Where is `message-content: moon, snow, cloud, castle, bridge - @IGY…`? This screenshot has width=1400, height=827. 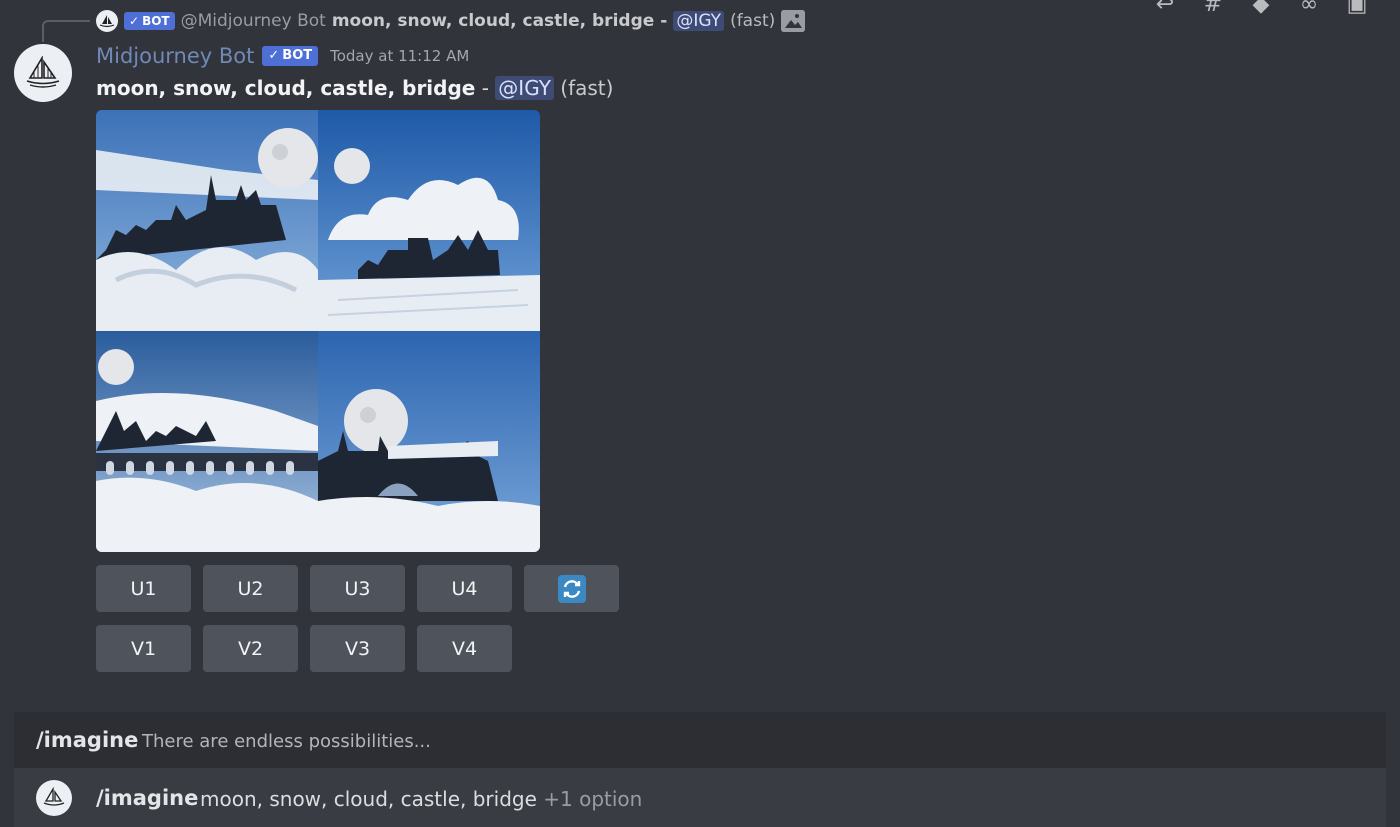 message-content: moon, snow, cloud, castle, bridge - @IGY… is located at coordinates (354, 88).